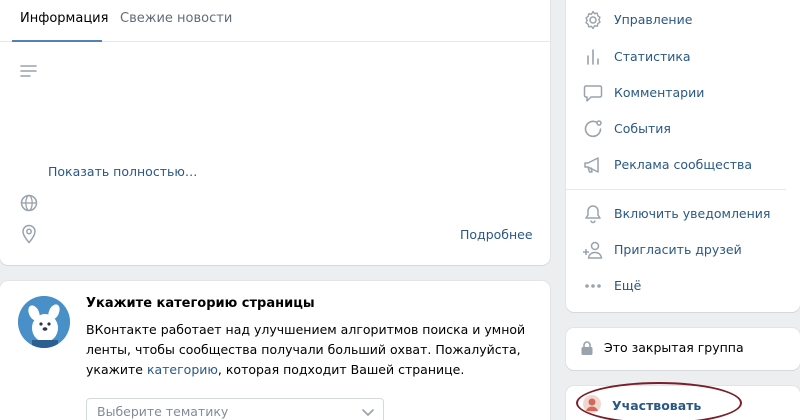  Describe the element at coordinates (591, 165) in the screenshot. I see `megaphone-icon` at that location.